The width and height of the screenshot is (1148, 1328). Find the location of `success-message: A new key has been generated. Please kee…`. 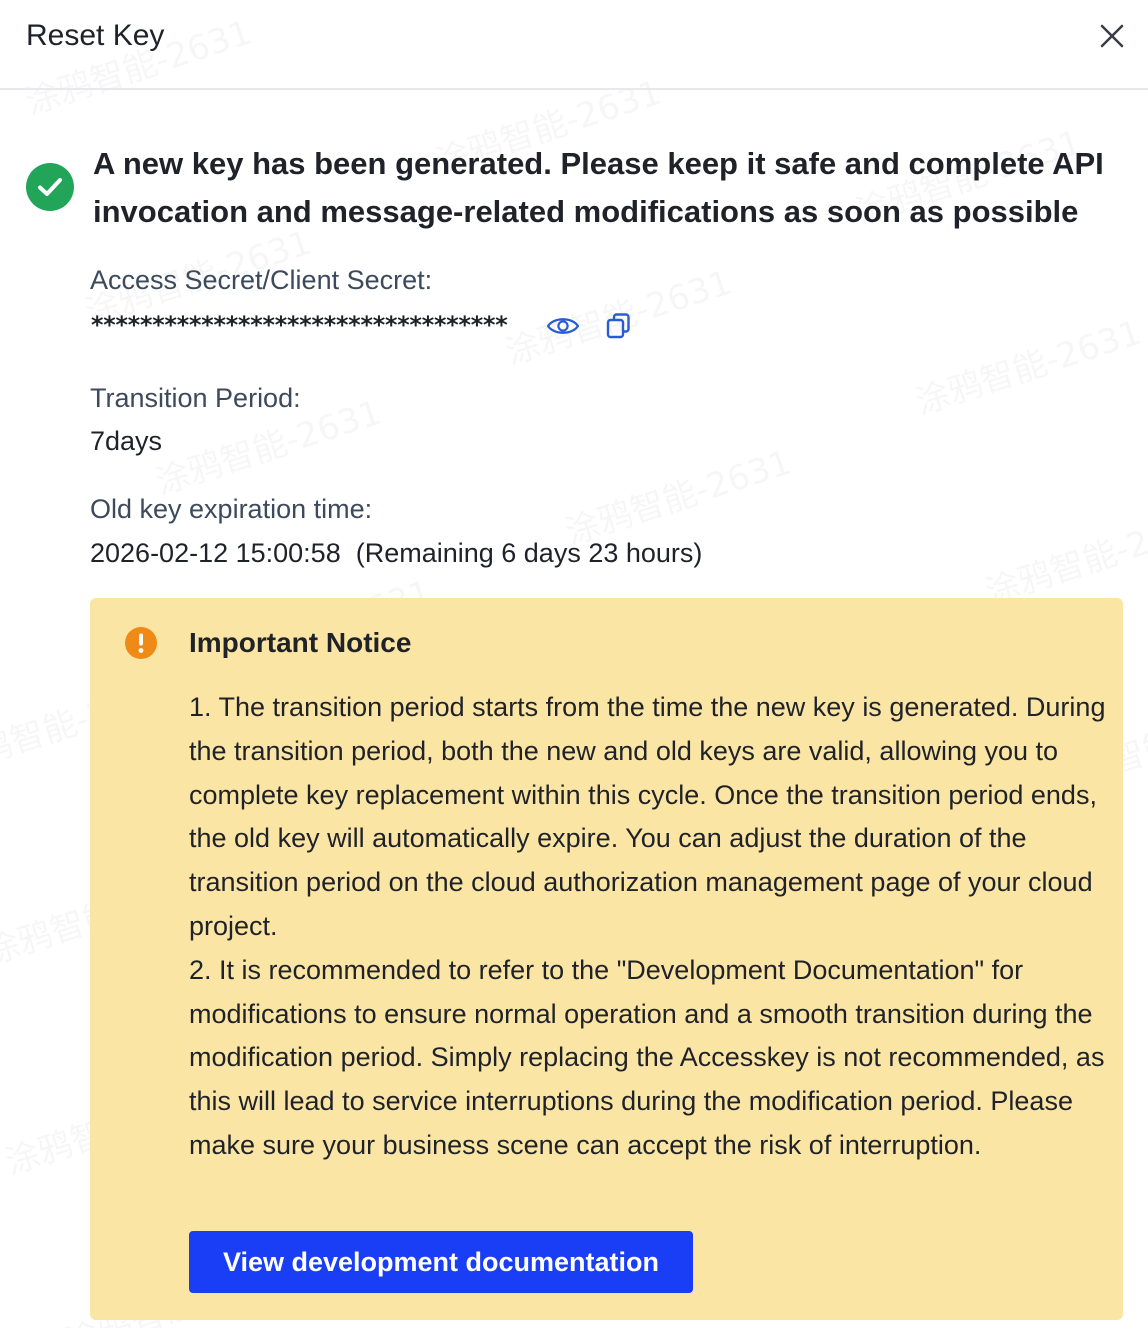

success-message: A new key has been generated. Please kee… is located at coordinates (598, 187).